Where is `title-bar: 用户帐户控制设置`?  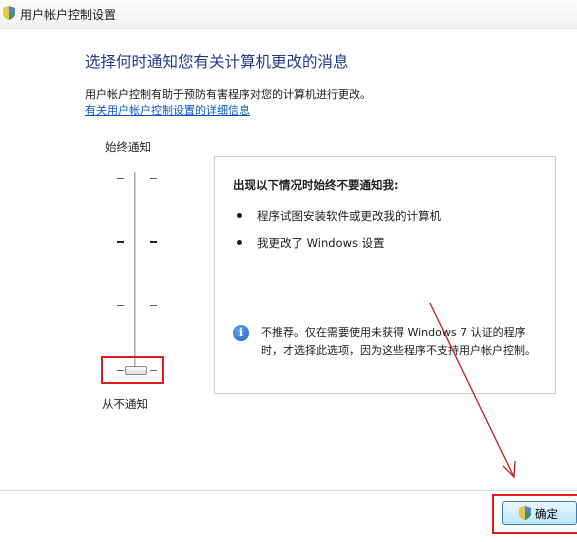 title-bar: 用户帐户控制设置 is located at coordinates (288, 14).